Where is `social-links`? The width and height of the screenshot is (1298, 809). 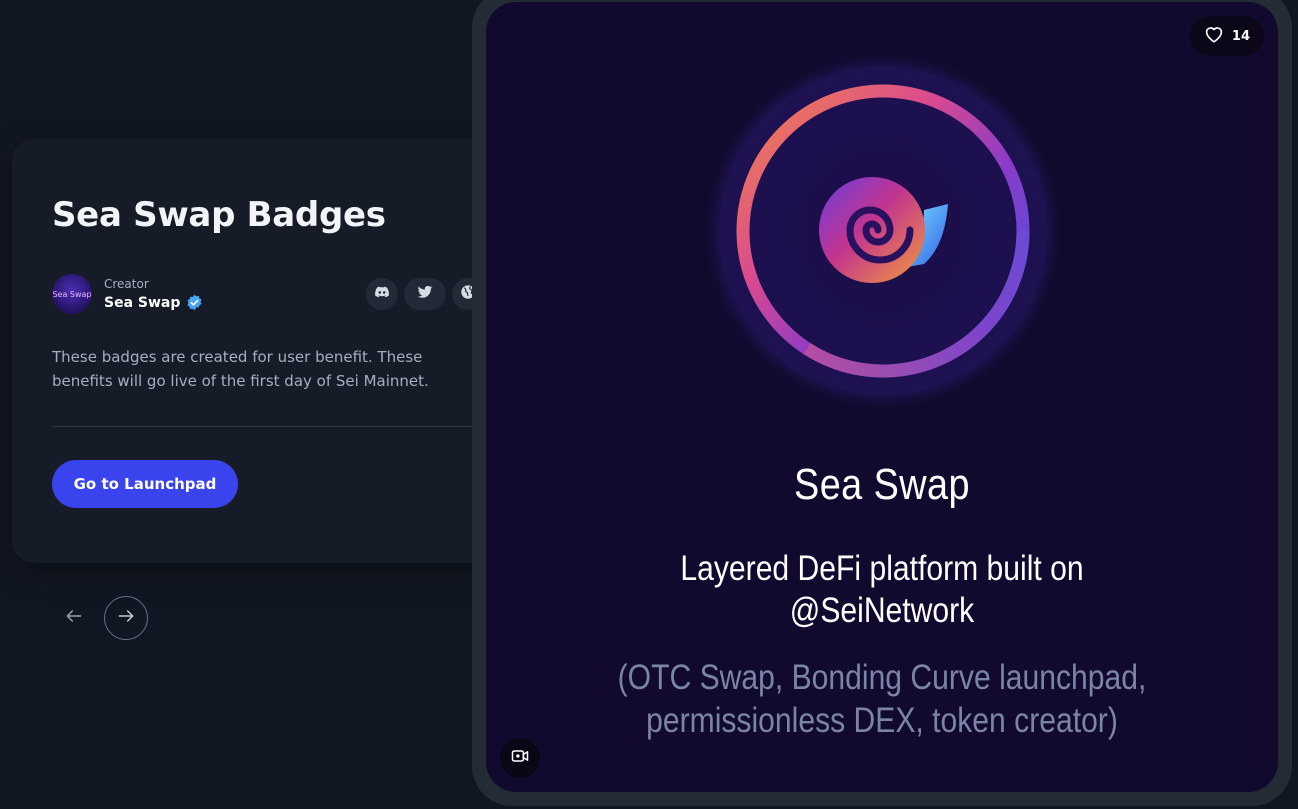 social-links is located at coordinates (425, 294).